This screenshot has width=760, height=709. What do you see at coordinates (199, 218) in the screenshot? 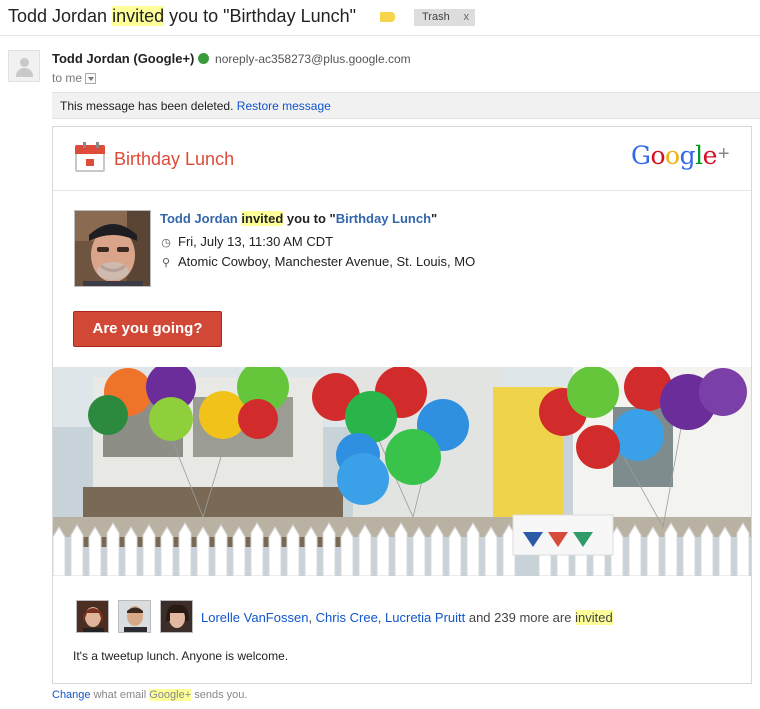
I see `host-name-link: Todd Jordan` at bounding box center [199, 218].